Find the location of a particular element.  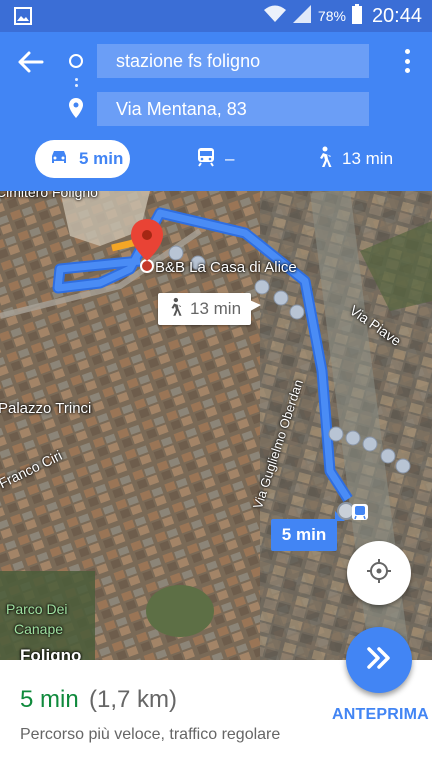

battery-percent: 78% is located at coordinates (331, 16).